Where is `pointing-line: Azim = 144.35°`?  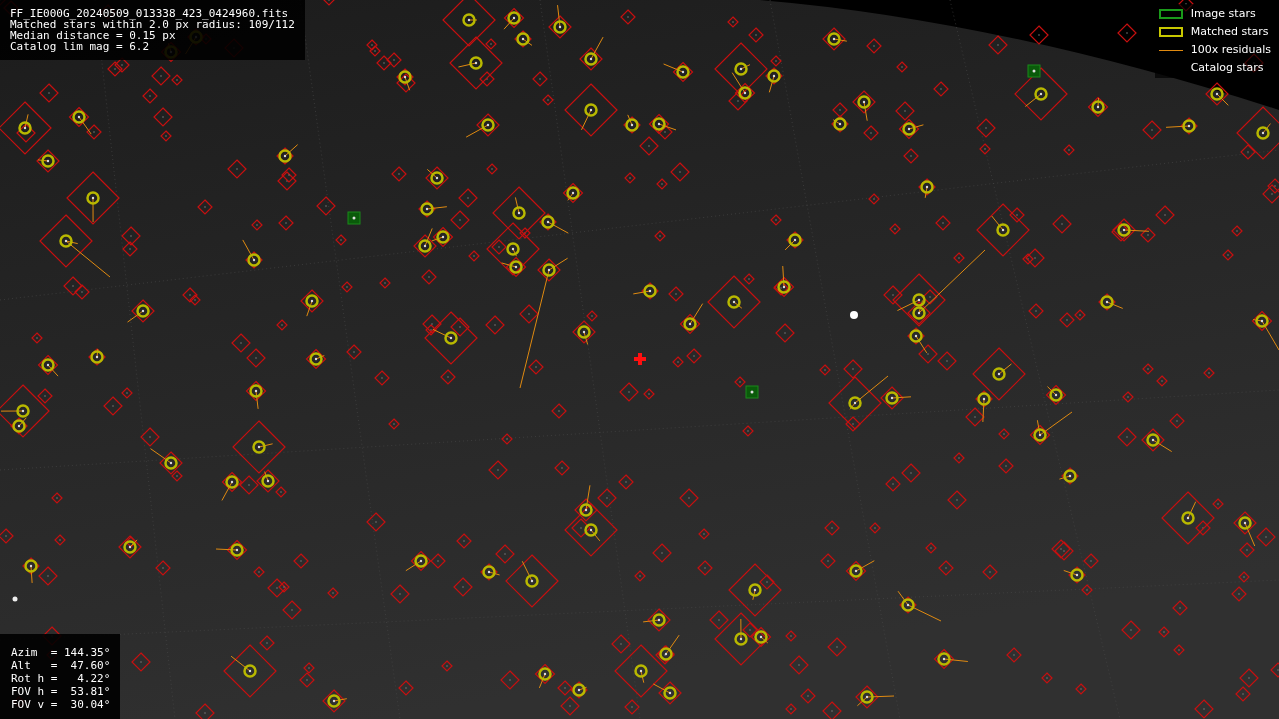 pointing-line: Azim = 144.35° is located at coordinates (61, 652).